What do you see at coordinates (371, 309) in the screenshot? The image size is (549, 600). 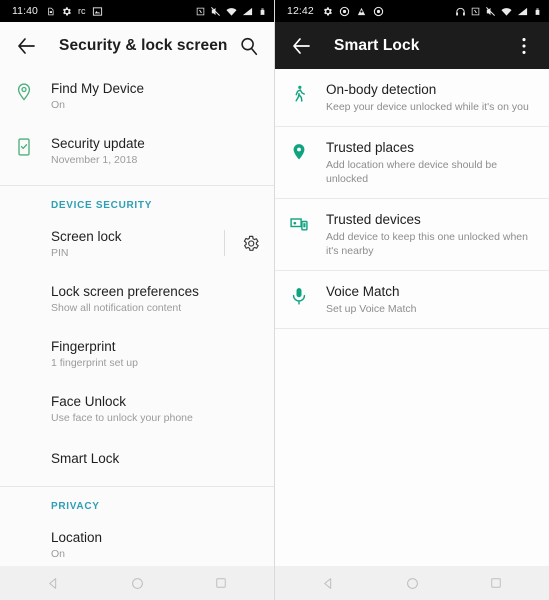 I see `list-item-subtitle: Set up Voice Match` at bounding box center [371, 309].